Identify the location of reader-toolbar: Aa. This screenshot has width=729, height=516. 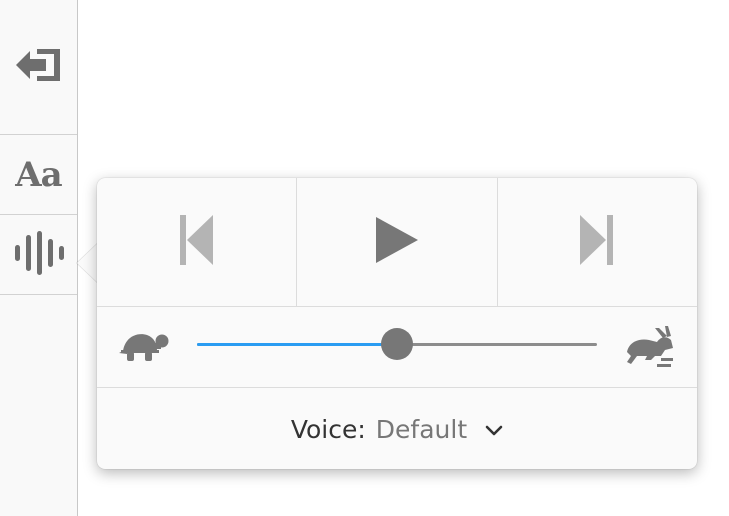
(39, 258).